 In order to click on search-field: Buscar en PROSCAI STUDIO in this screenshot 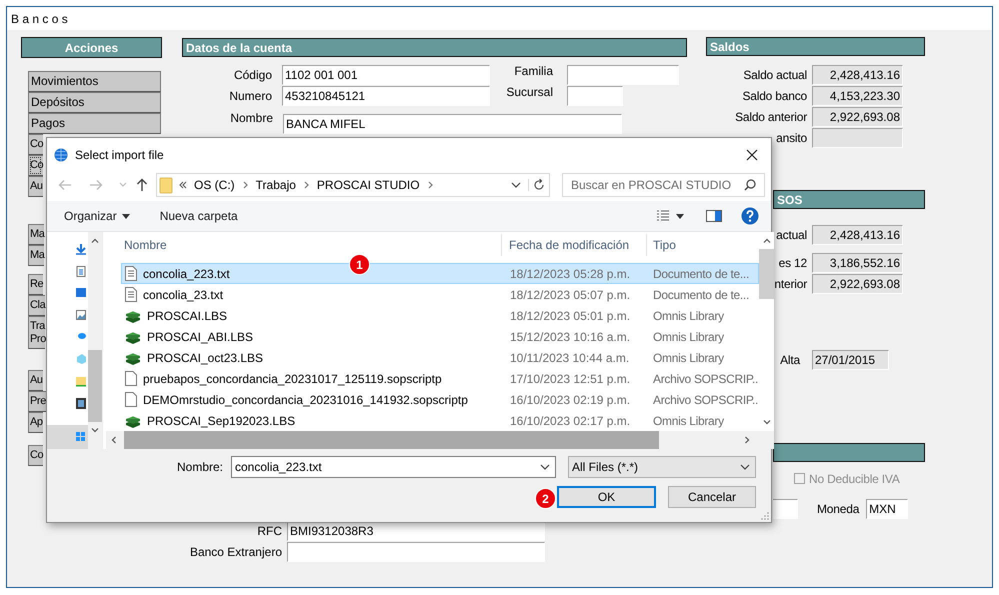, I will do `click(663, 185)`.